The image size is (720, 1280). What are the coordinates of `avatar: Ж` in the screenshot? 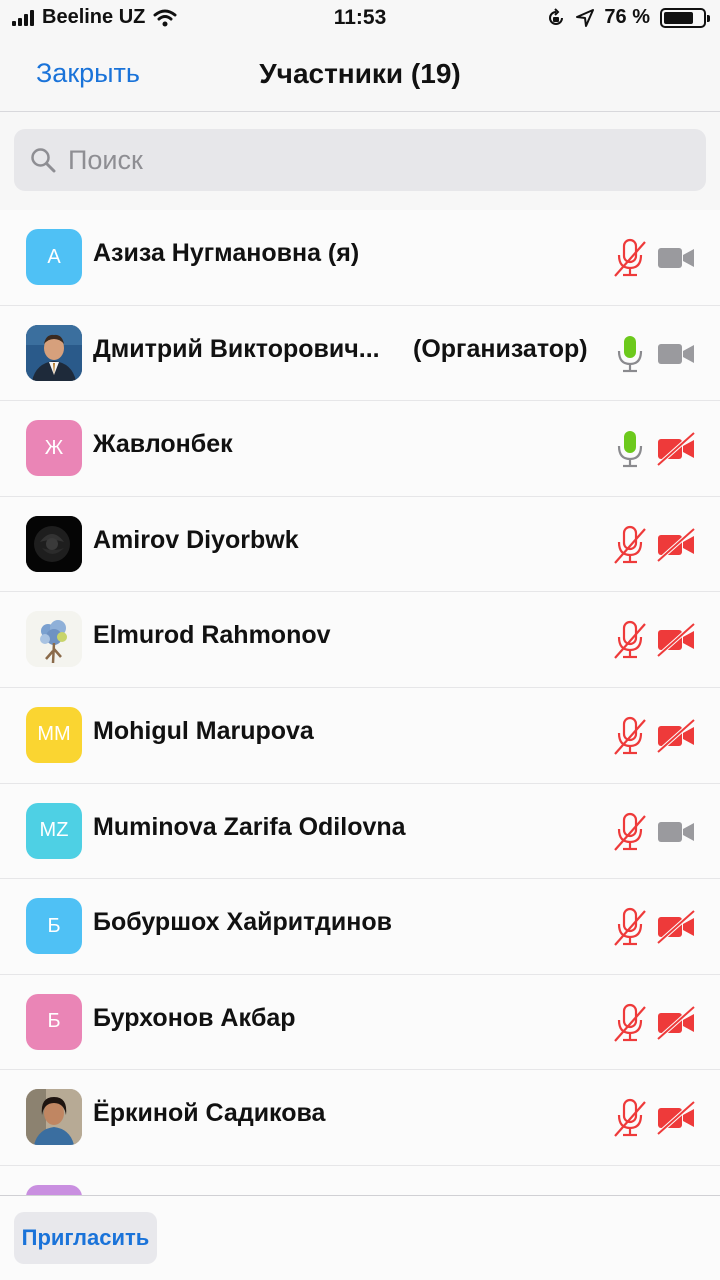 It's located at (54, 448).